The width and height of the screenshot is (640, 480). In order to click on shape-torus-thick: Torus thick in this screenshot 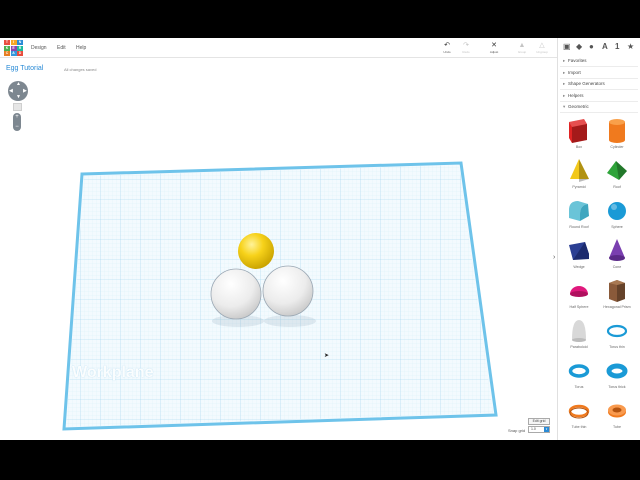, I will do `click(617, 372)`.